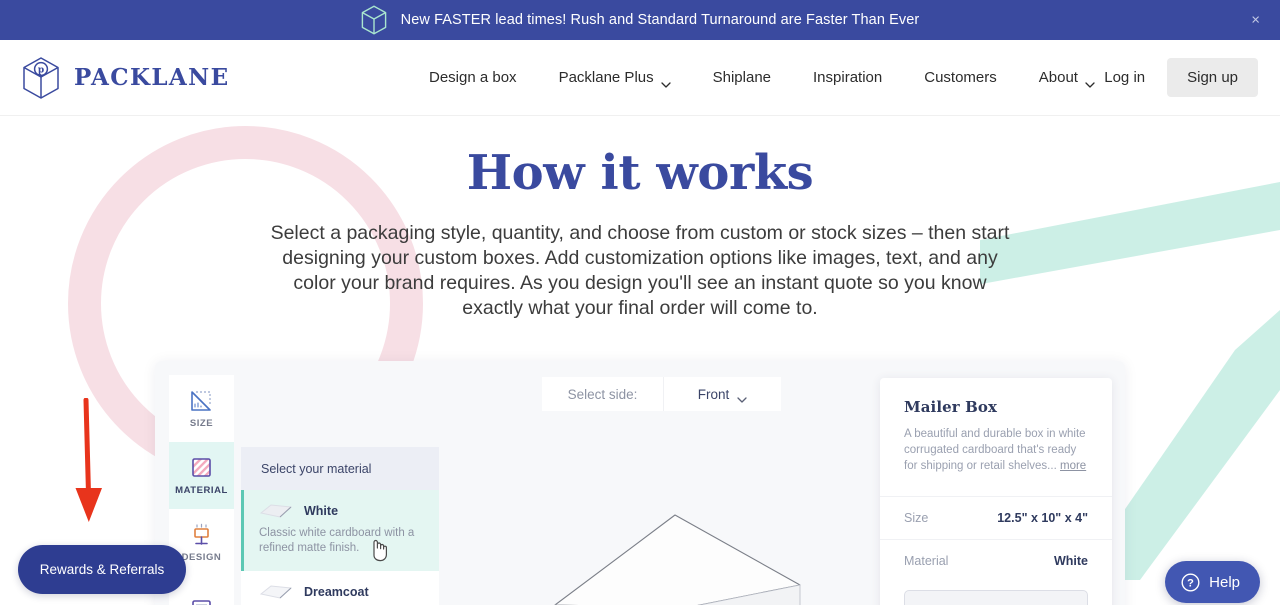 Image resolution: width=1280 pixels, height=605 pixels. Describe the element at coordinates (951, 407) in the screenshot. I see `product-title: Mailer Box` at that location.